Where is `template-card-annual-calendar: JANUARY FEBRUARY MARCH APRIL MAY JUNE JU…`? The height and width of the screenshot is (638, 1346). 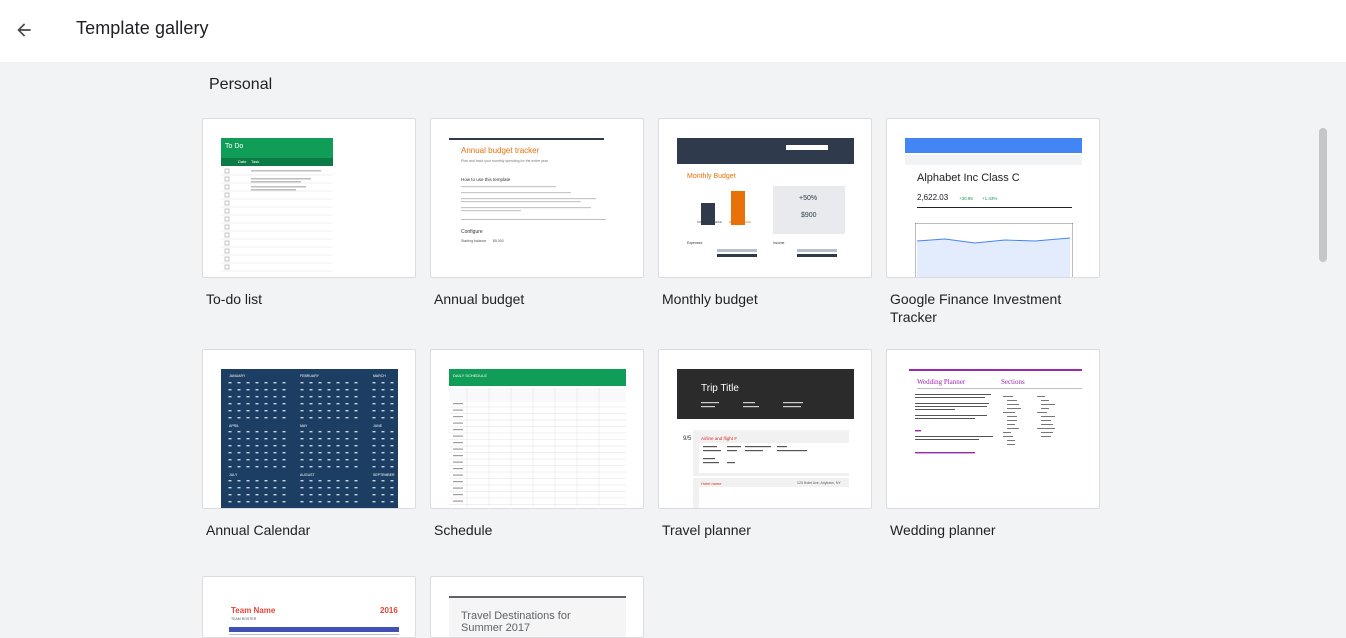
template-card-annual-calendar: JANUARY FEBRUARY MARCH APRIL MAY JUNE JU… is located at coordinates (309, 429).